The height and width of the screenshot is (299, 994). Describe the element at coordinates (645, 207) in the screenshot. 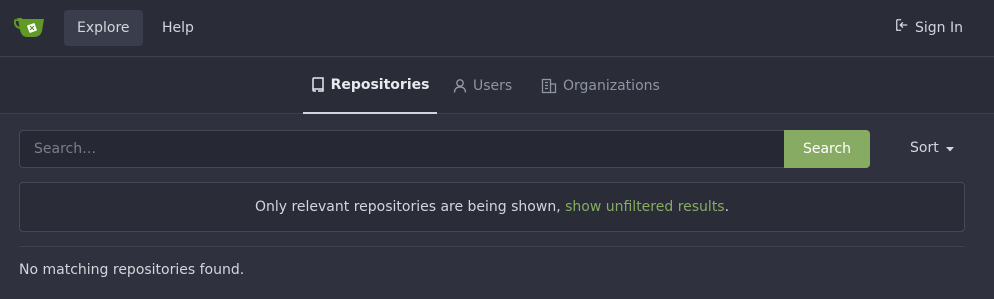

I see `show-unfiltered-link: show unfiltered results` at that location.